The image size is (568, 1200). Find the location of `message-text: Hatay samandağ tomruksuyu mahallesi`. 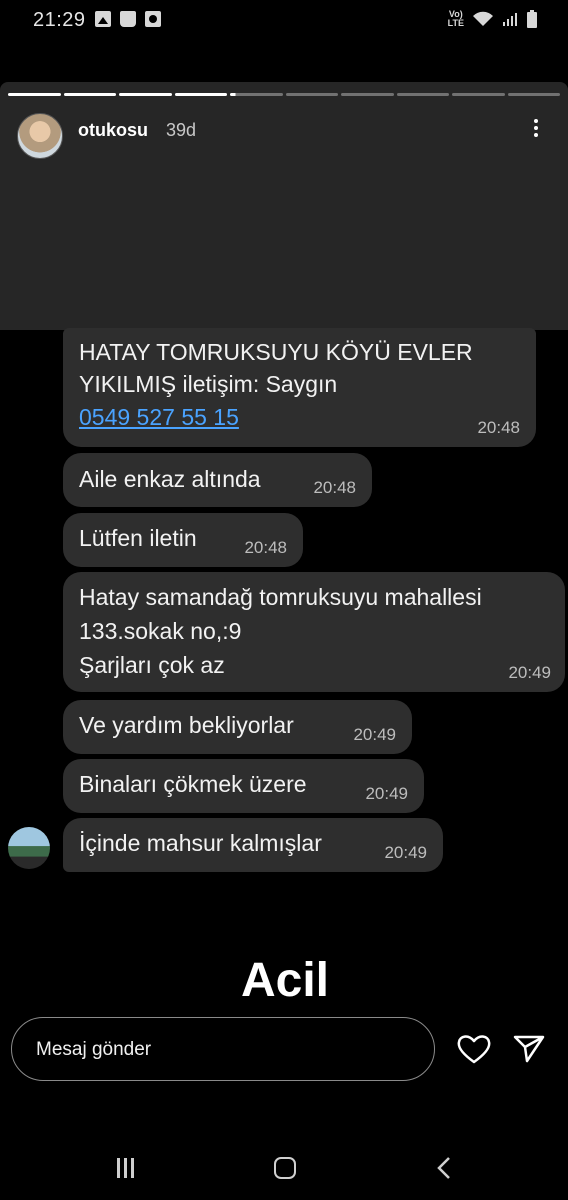

message-text: Hatay samandağ tomruksuyu mahallesi is located at coordinates (280, 597).